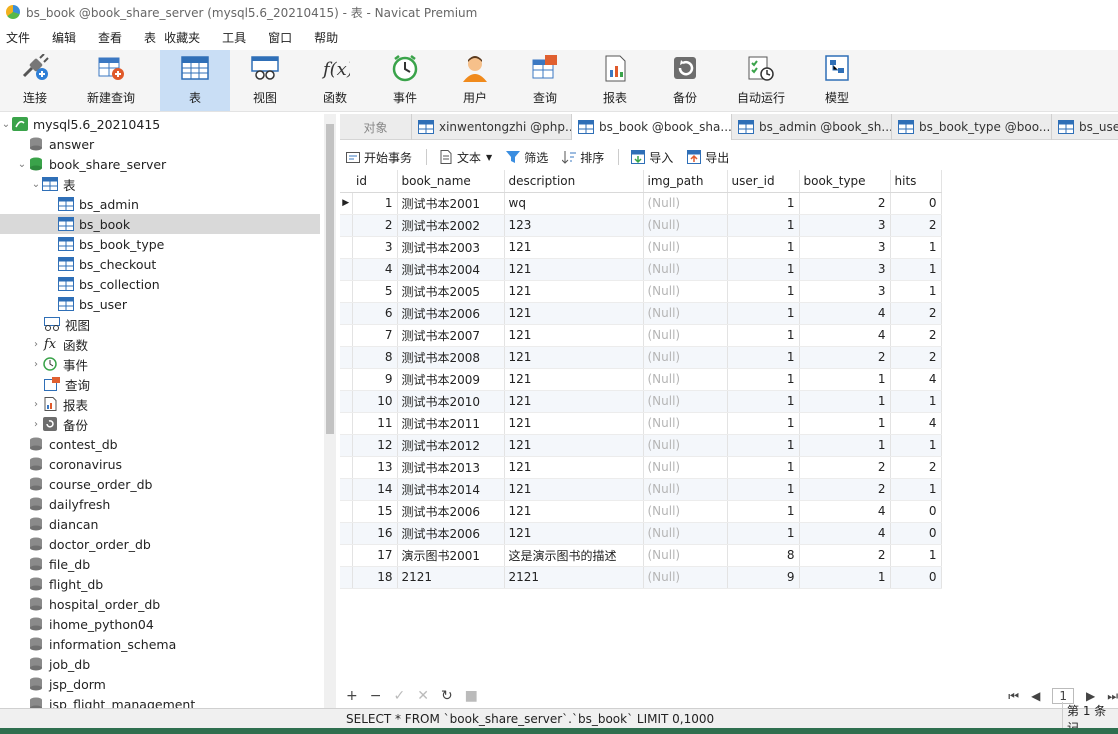 This screenshot has width=1118, height=734. Describe the element at coordinates (160, 424) in the screenshot. I see `tree-backups: › 备份` at that location.